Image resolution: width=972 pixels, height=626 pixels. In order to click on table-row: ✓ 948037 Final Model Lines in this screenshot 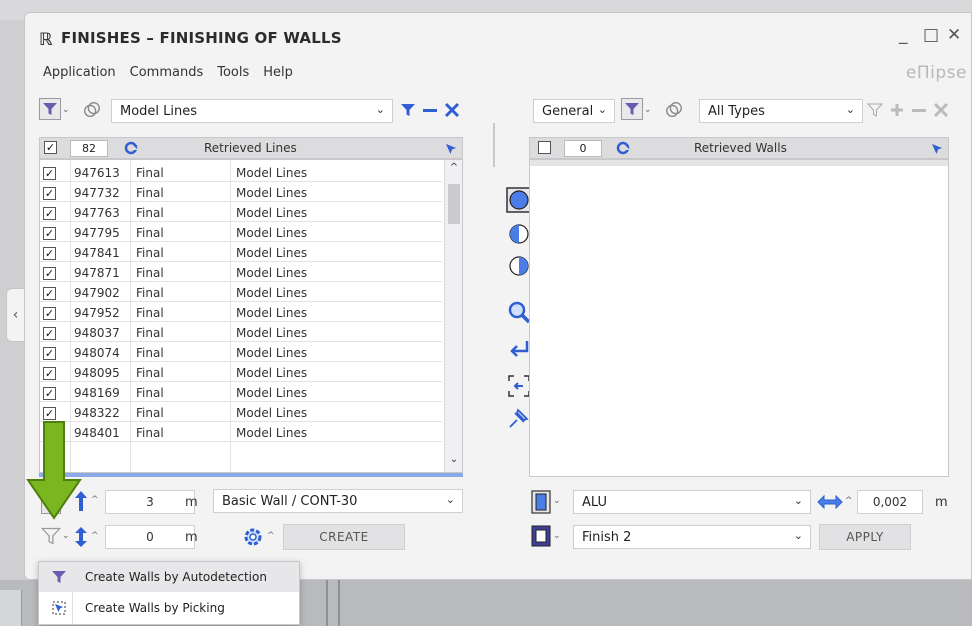, I will do `click(241, 333)`.